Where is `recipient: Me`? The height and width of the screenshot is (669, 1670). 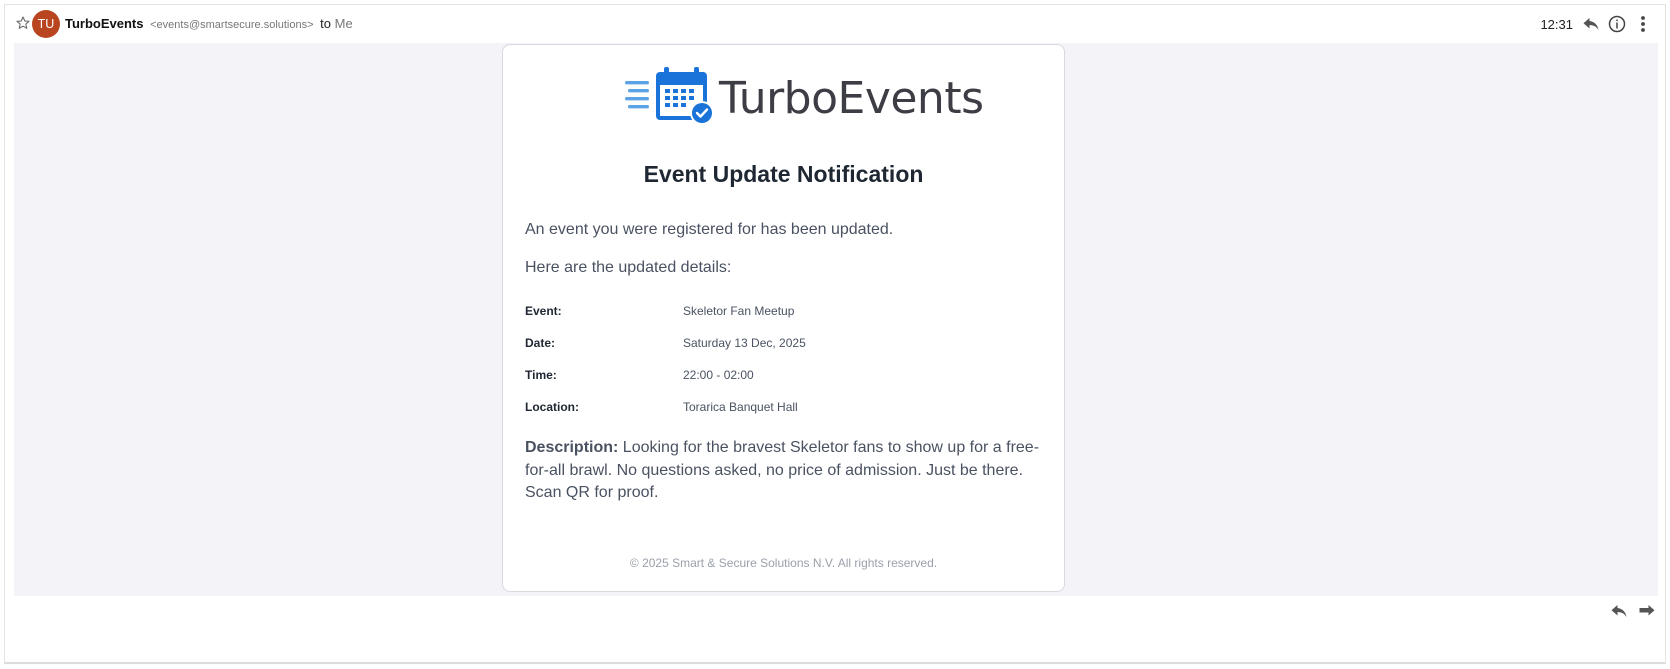 recipient: Me is located at coordinates (344, 23).